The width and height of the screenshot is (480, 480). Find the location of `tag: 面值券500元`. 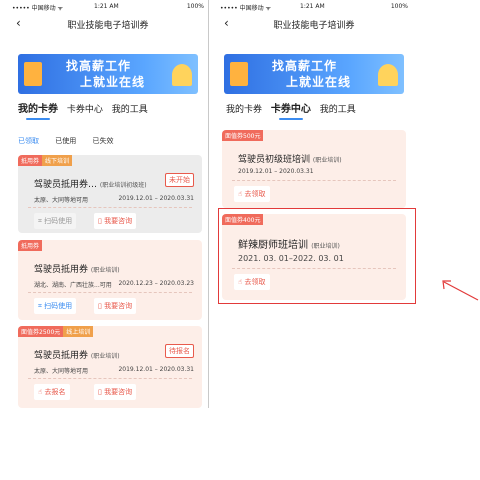

tag: 面值券500元 is located at coordinates (243, 135).